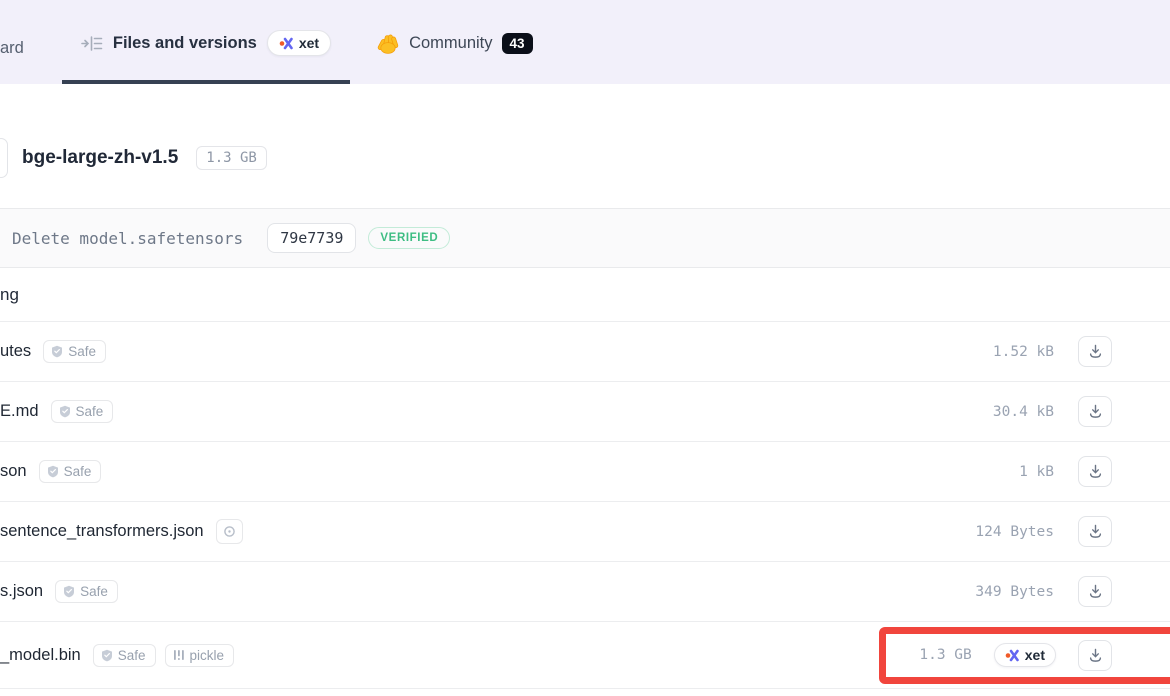  I want to click on commit-message: Delete model.safetensors, so click(127, 238).